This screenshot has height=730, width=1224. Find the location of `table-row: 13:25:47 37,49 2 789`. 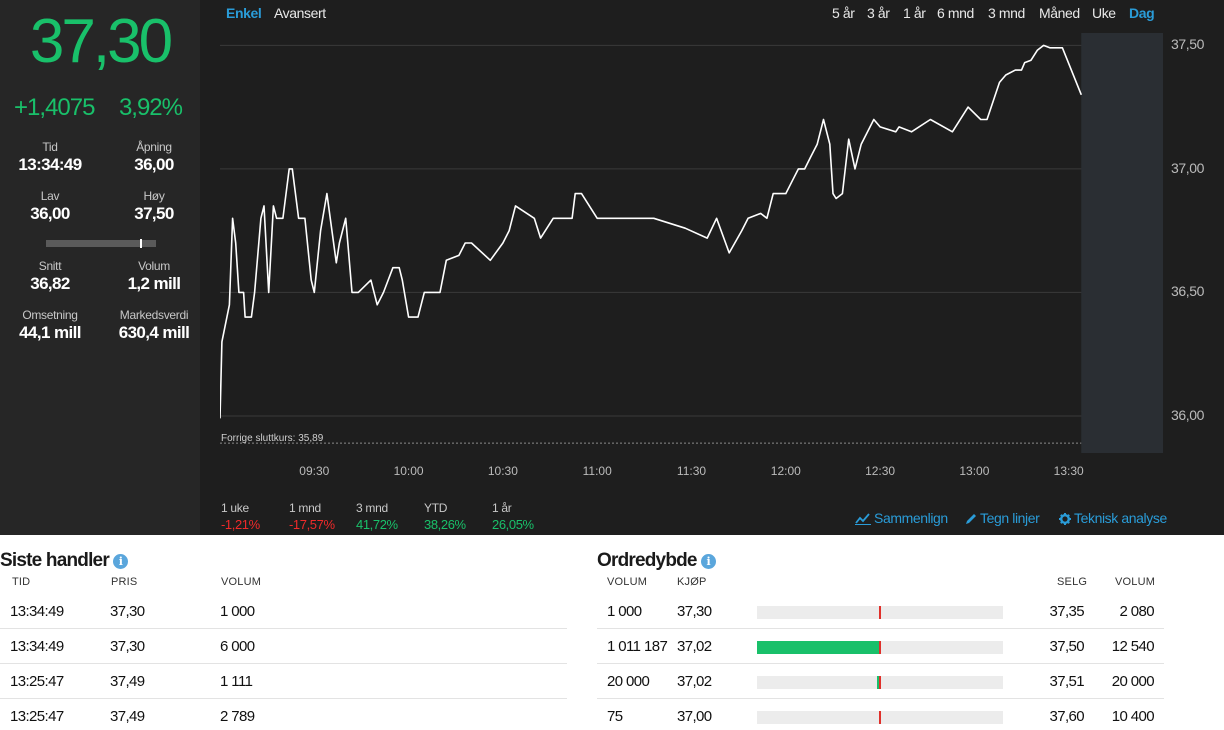

table-row: 13:25:47 37,49 2 789 is located at coordinates (283, 714).